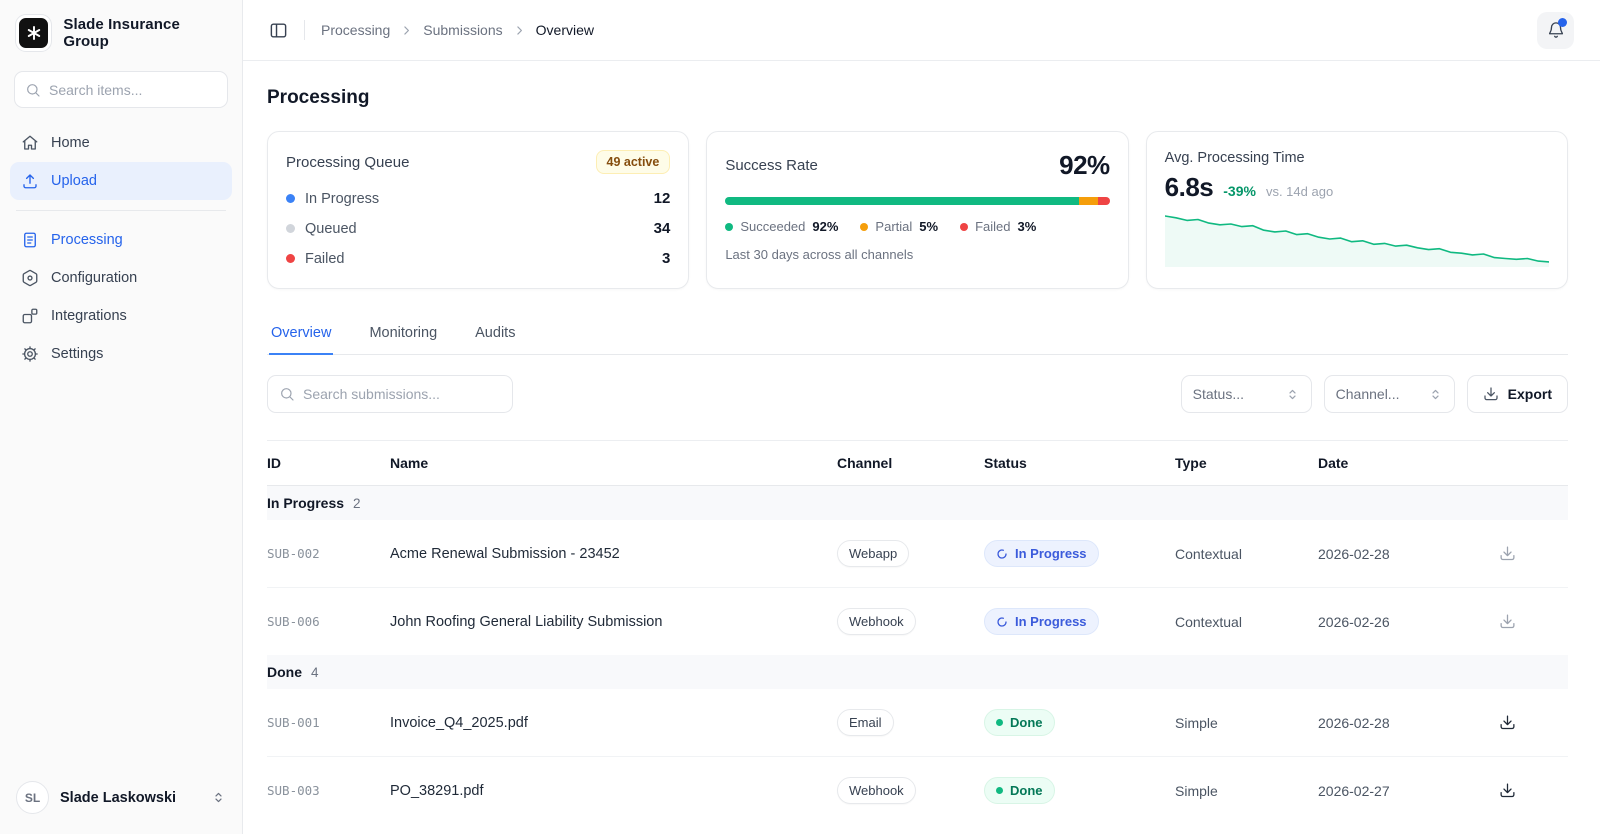 The width and height of the screenshot is (1600, 834). What do you see at coordinates (505, 553) in the screenshot?
I see `cell-name: Acme Renewal Submission - 23452` at bounding box center [505, 553].